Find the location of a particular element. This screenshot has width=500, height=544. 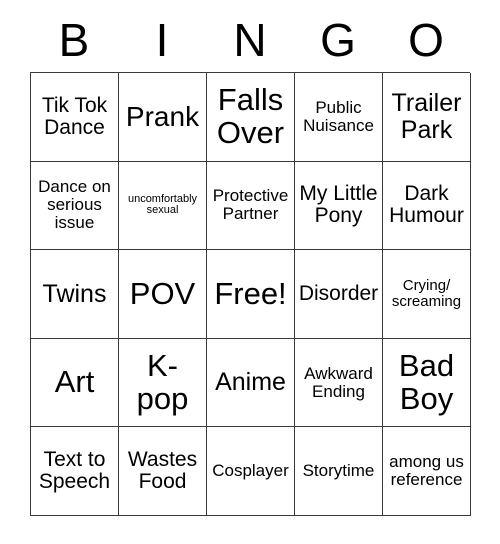

bingo-cell: Cosplayer is located at coordinates (251, 471).